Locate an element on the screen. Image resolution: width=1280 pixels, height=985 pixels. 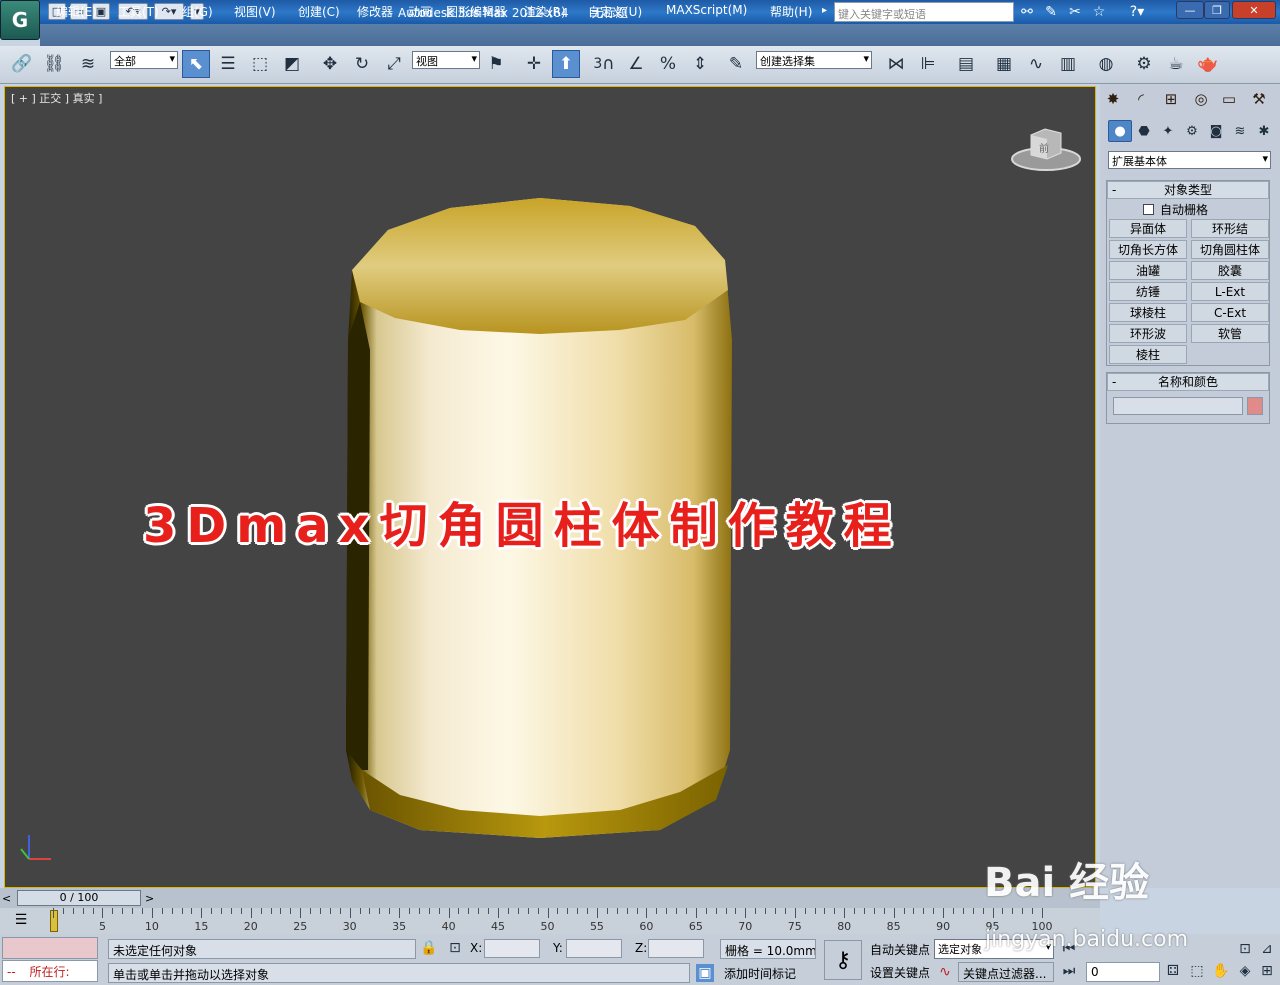
schematic-view-icon: ▥ is located at coordinates (1068, 64).